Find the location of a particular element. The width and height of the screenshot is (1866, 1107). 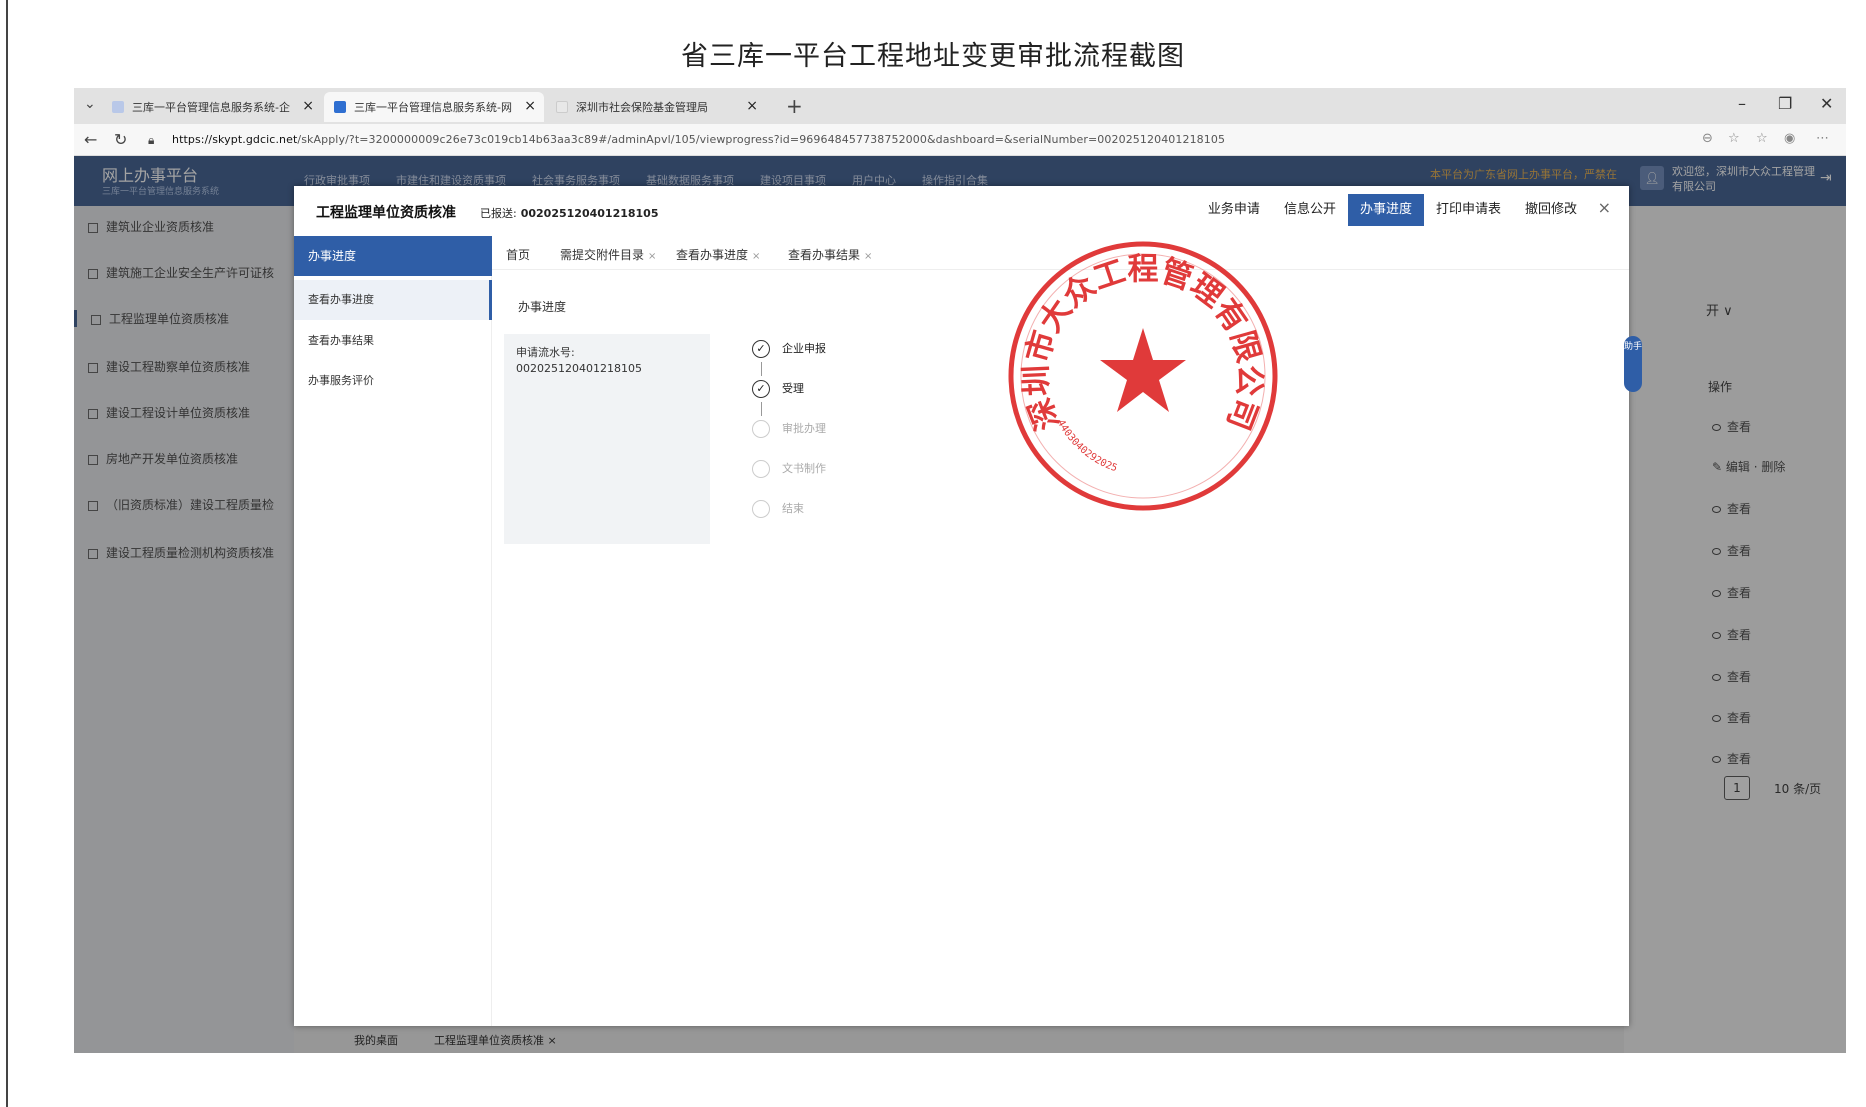

serial-number-card: 申请流水号: 002025120401218105 is located at coordinates (607, 439).